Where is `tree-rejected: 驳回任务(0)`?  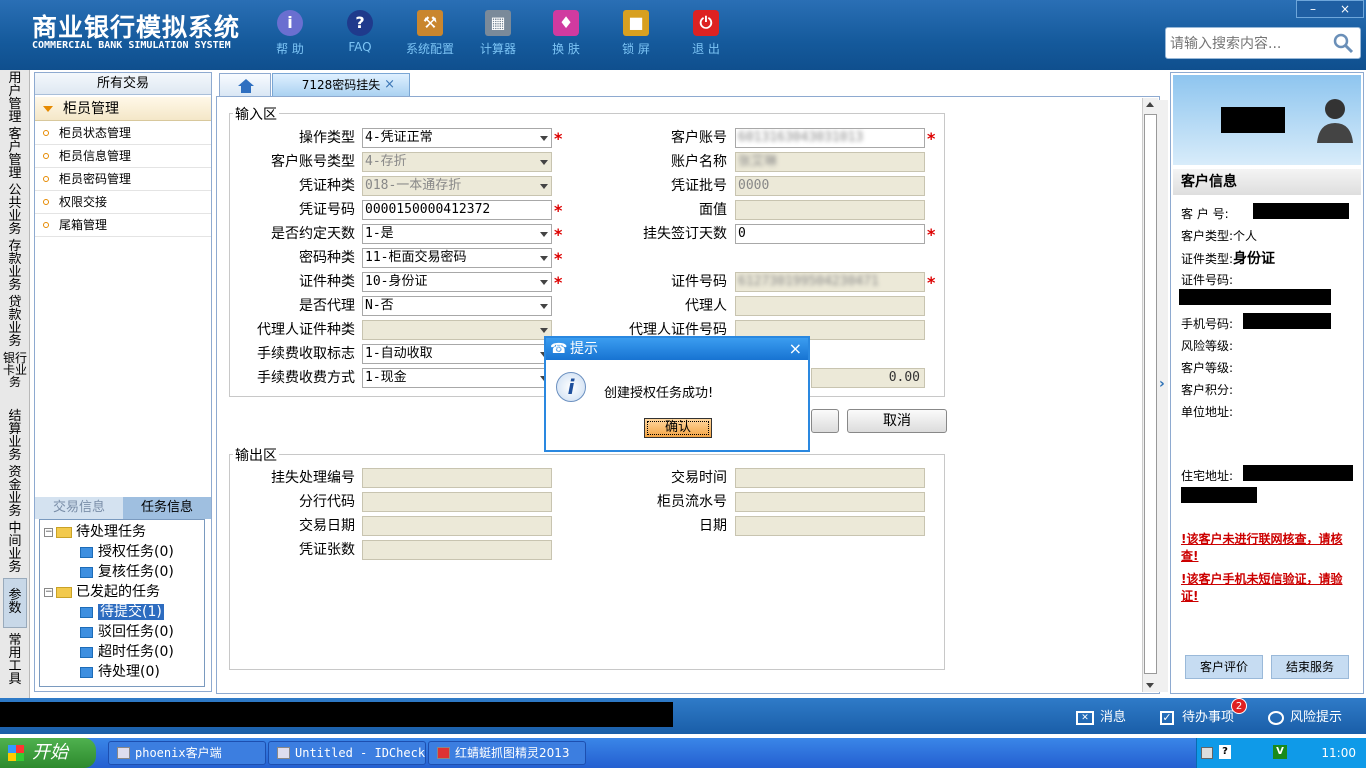 tree-rejected: 驳回任务(0) is located at coordinates (127, 632).